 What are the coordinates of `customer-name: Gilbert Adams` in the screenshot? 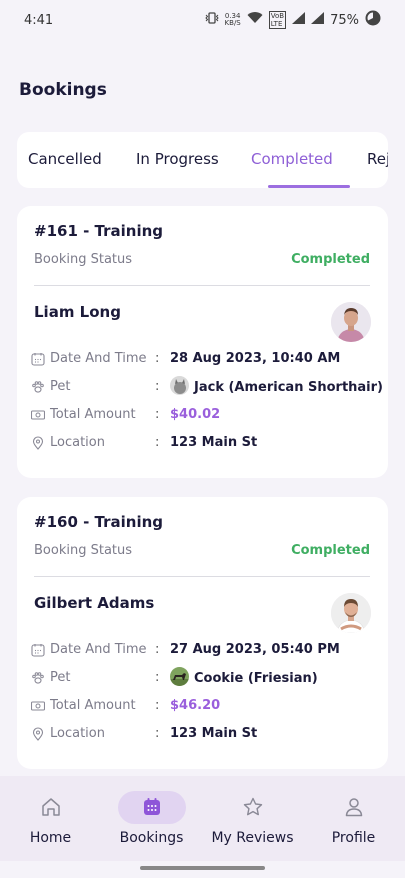 It's located at (94, 603).